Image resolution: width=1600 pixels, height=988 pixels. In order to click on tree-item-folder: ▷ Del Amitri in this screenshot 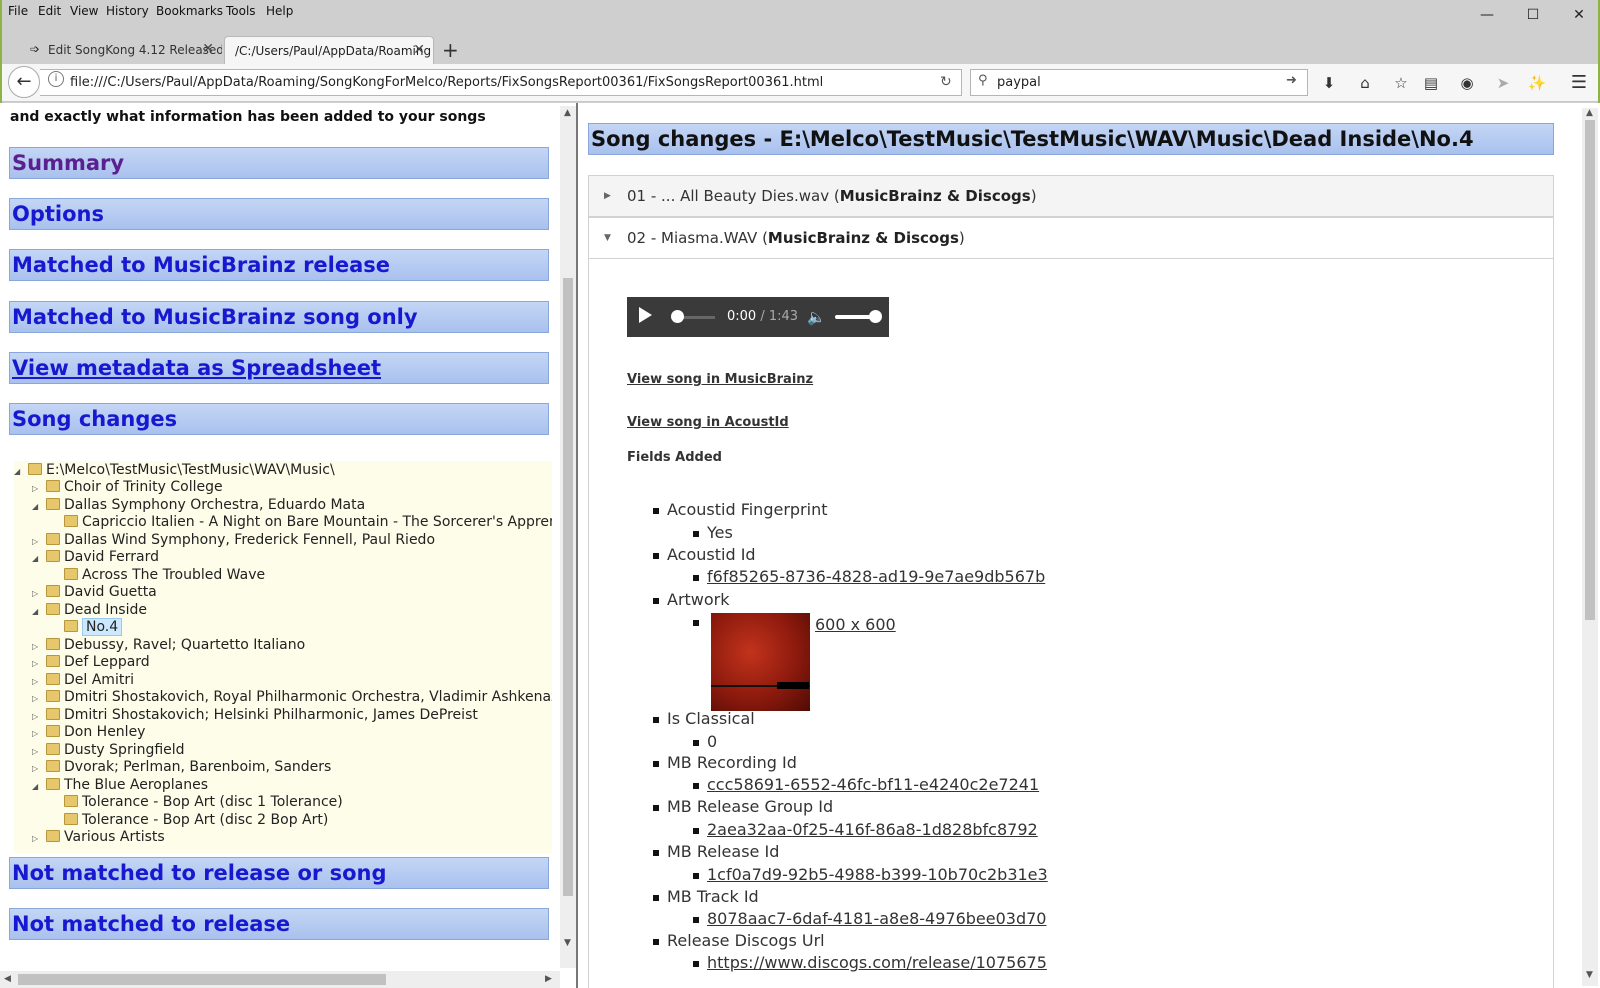, I will do `click(83, 680)`.